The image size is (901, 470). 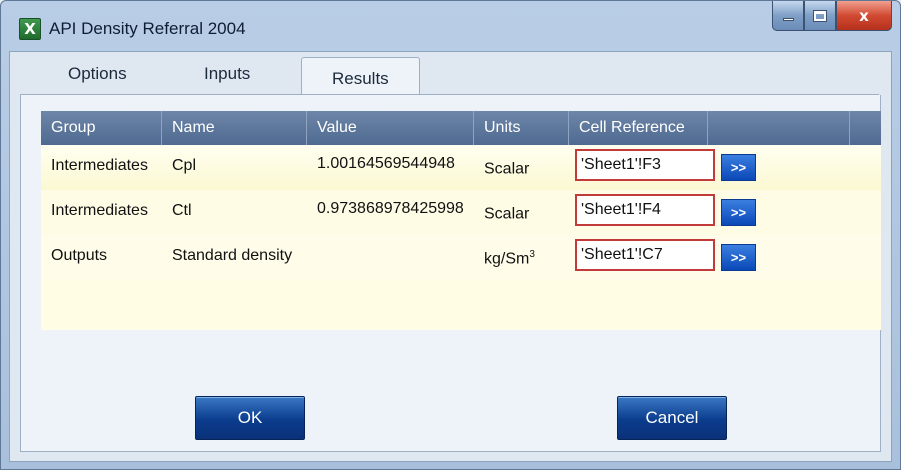 What do you see at coordinates (638, 128) in the screenshot?
I see `column-header-cell-reference: Cell Reference` at bounding box center [638, 128].